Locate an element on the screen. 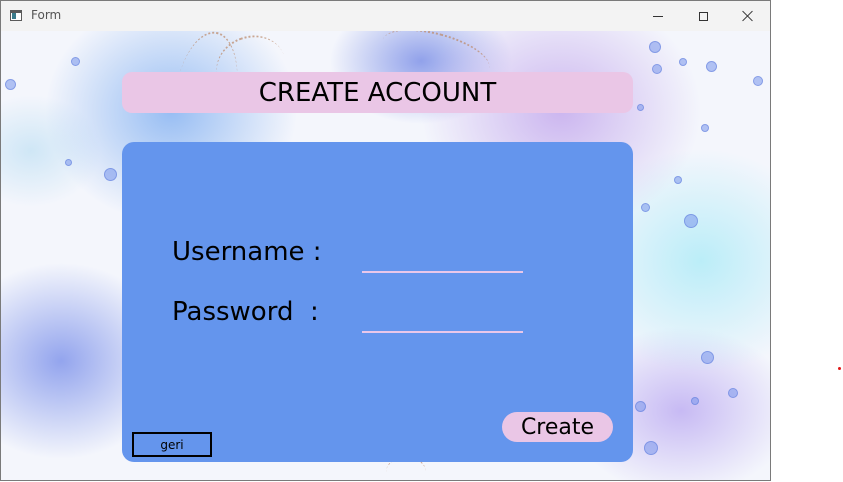 The width and height of the screenshot is (843, 482). minimize-icon is located at coordinates (658, 16).